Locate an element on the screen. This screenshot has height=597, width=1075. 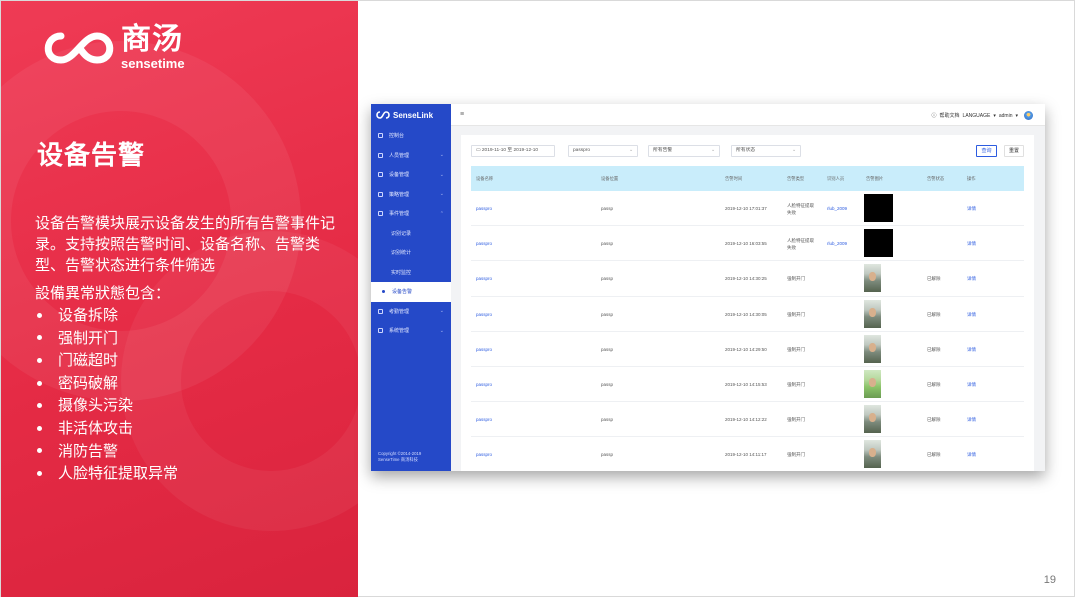
sidebar-item-recognition-records: 识别记录 is located at coordinates (411, 234).